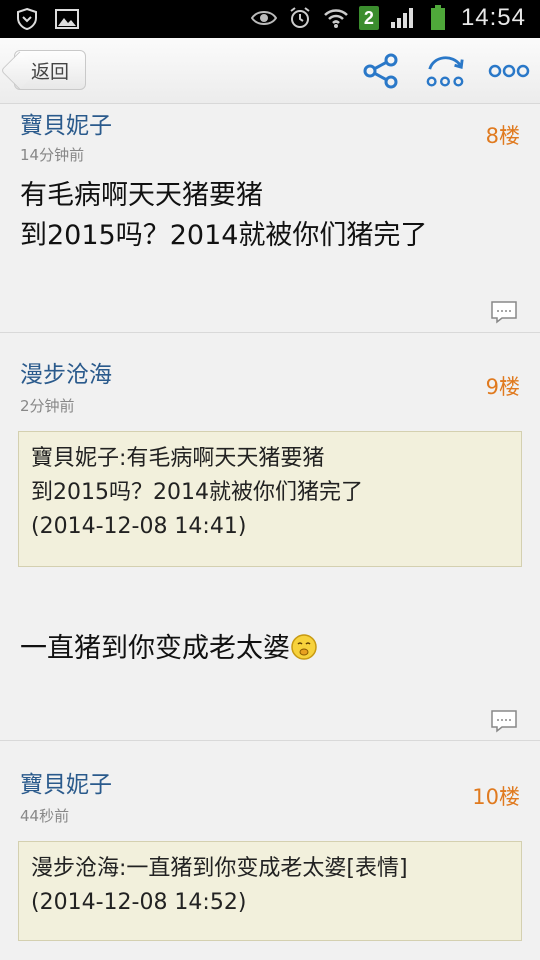  I want to click on quote-line: 寶貝妮子:有毛病啊天天猪要猪, so click(178, 458).